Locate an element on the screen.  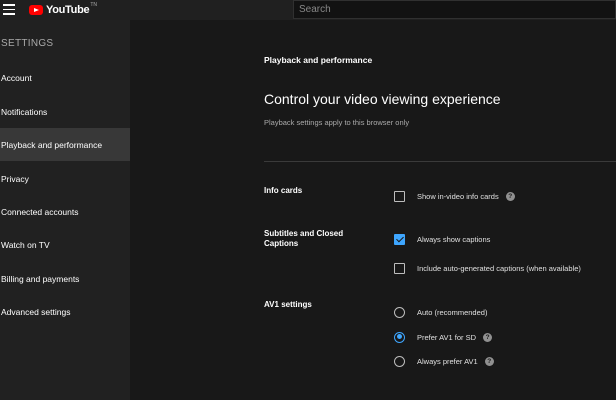
av1-prefer-sd-option: Prefer AV1 for SD ? is located at coordinates (443, 337).